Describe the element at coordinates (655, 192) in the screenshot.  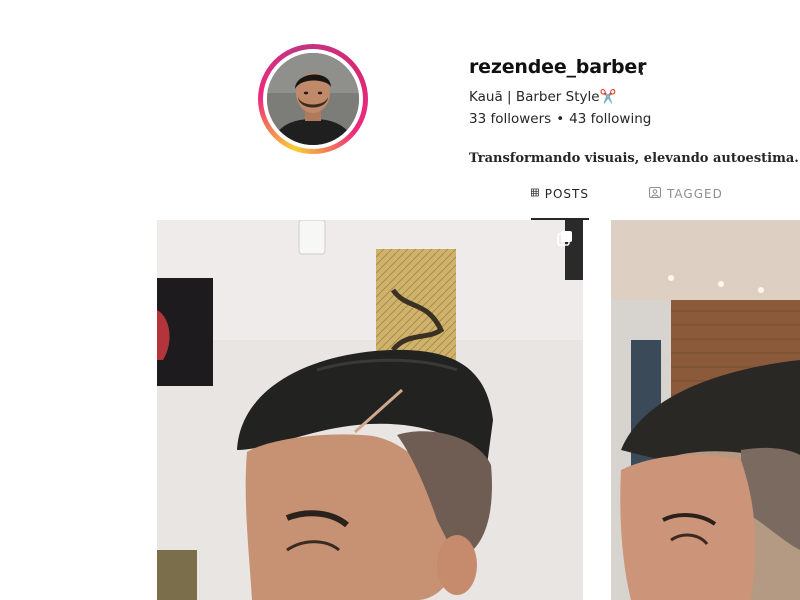
I see `tagged-icon` at that location.